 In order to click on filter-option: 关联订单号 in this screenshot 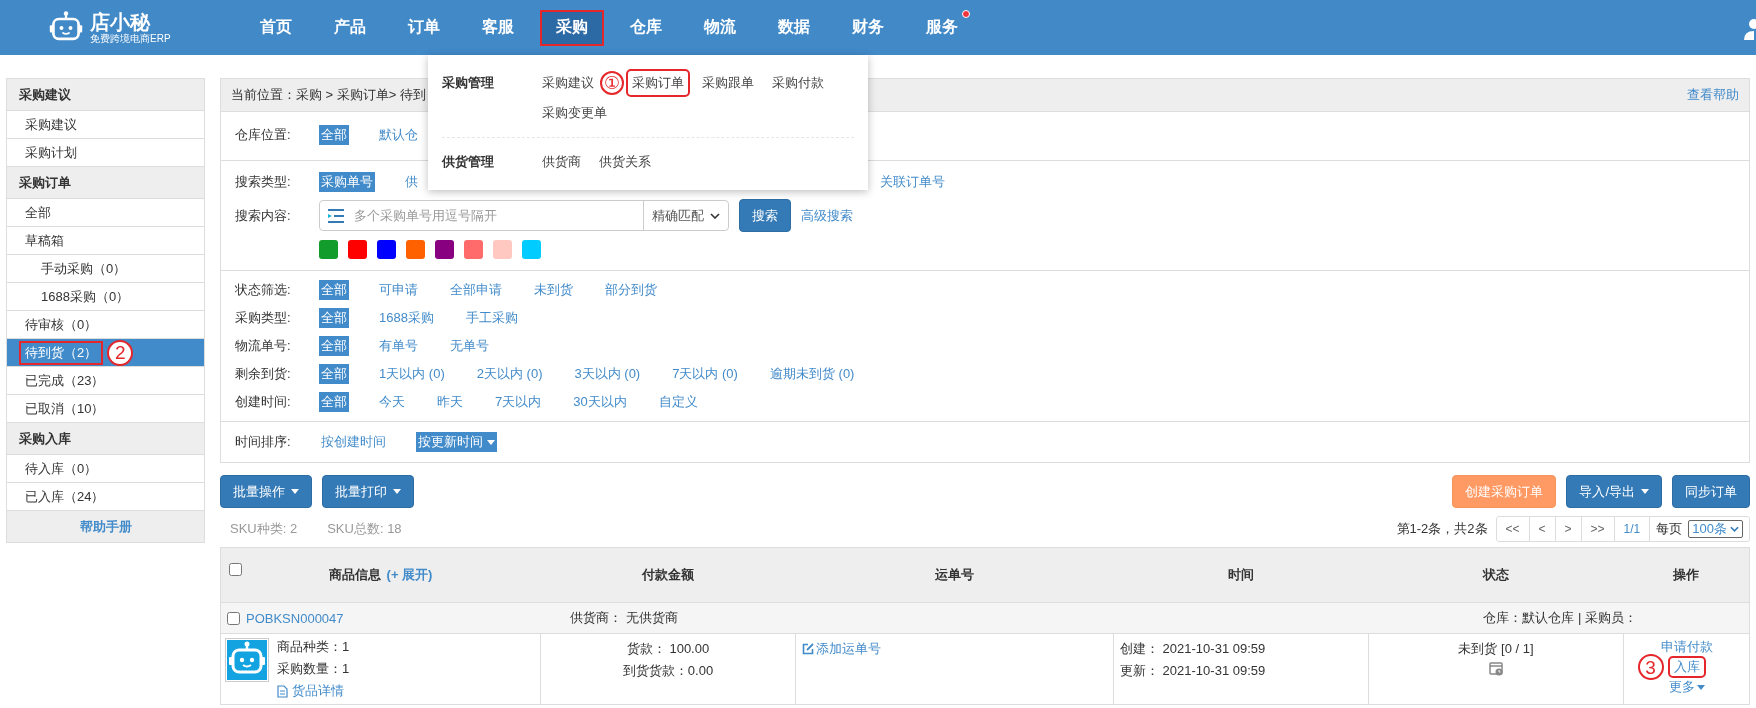, I will do `click(912, 182)`.